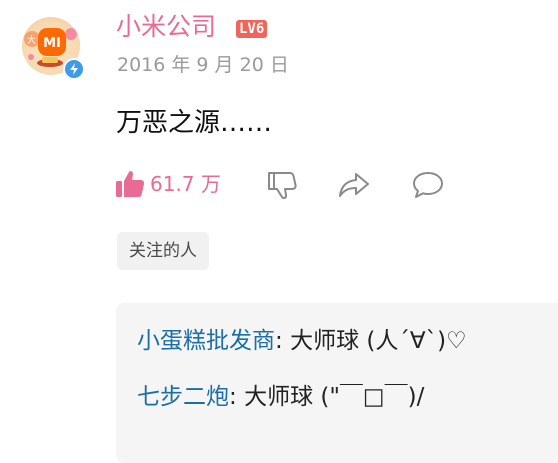  Describe the element at coordinates (74, 69) in the screenshot. I see `verified-badge-icon` at that location.